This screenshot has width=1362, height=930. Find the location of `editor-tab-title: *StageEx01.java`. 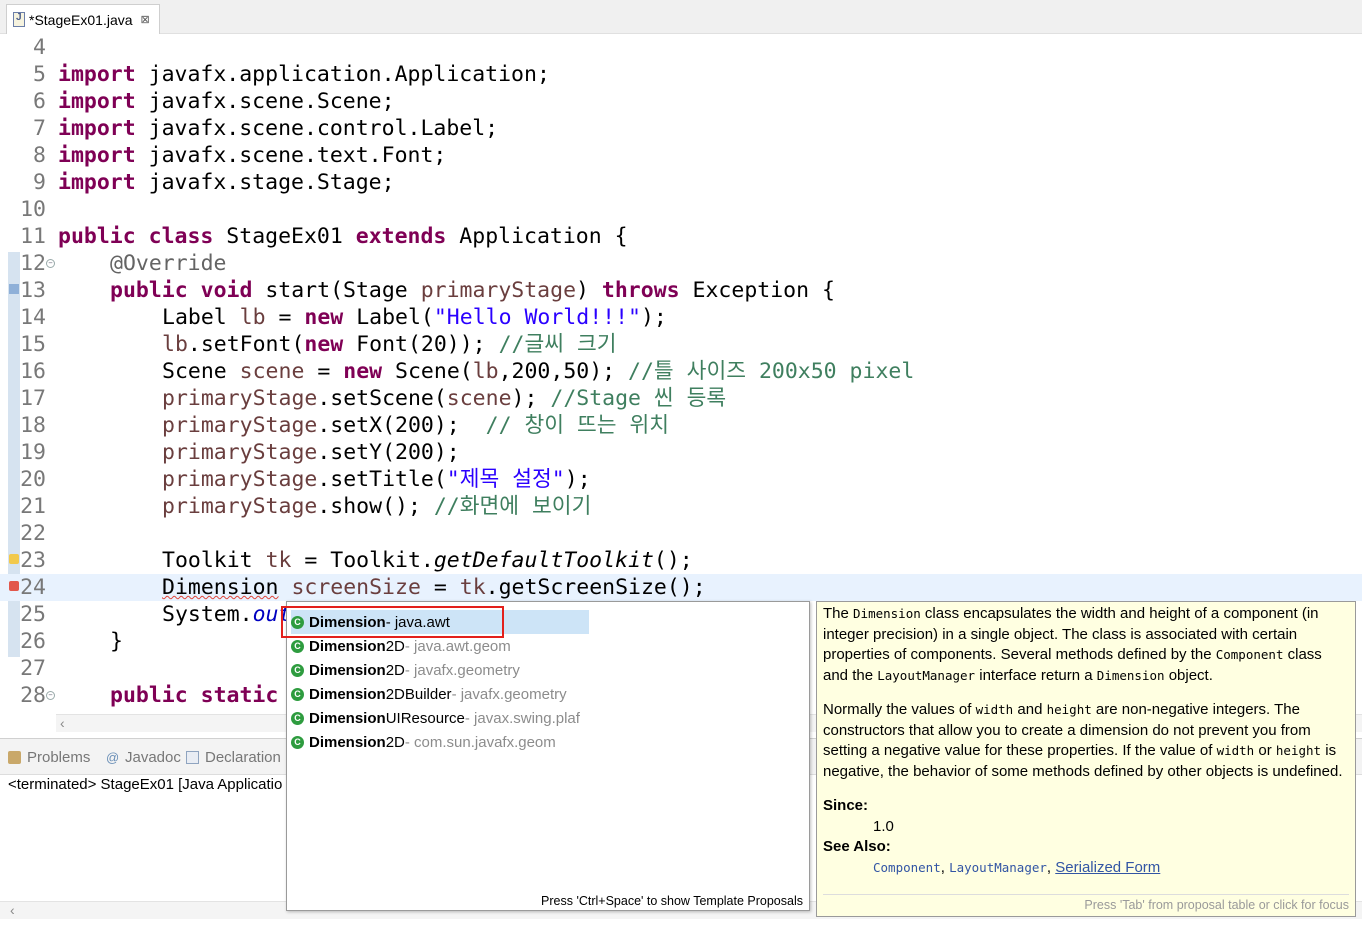

editor-tab-title: *StageEx01.java is located at coordinates (81, 19).